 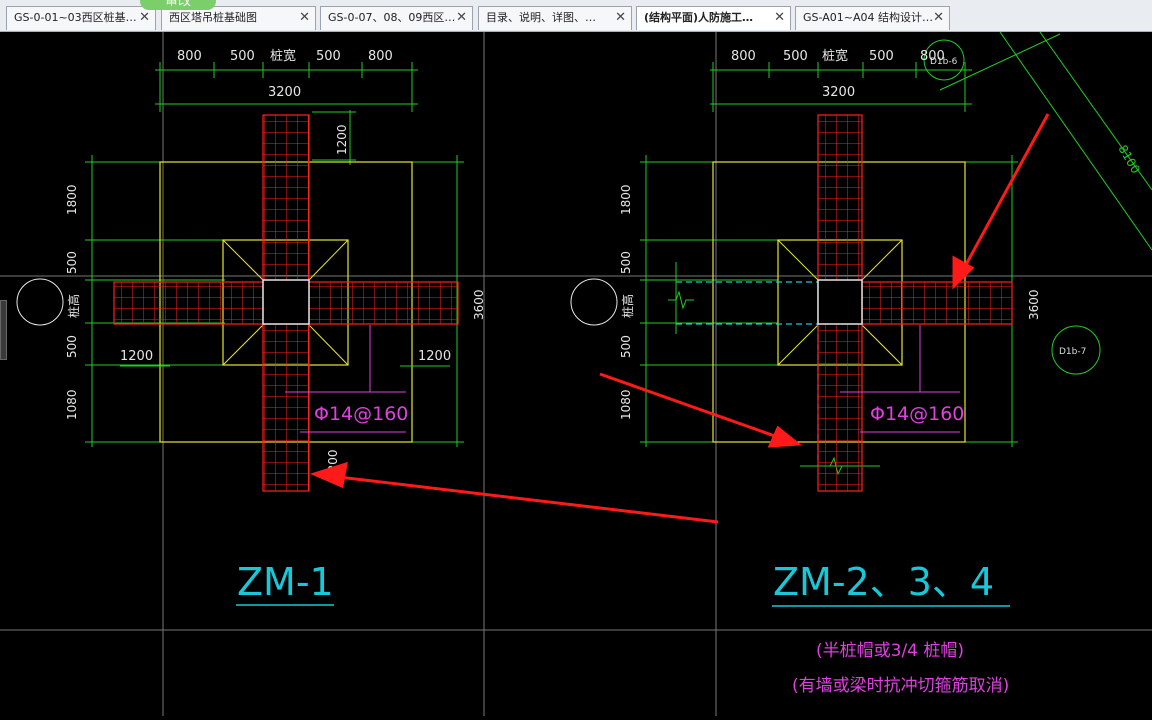 I want to click on axis-tag-d1b7: D1b-7, so click(x=1072, y=352).